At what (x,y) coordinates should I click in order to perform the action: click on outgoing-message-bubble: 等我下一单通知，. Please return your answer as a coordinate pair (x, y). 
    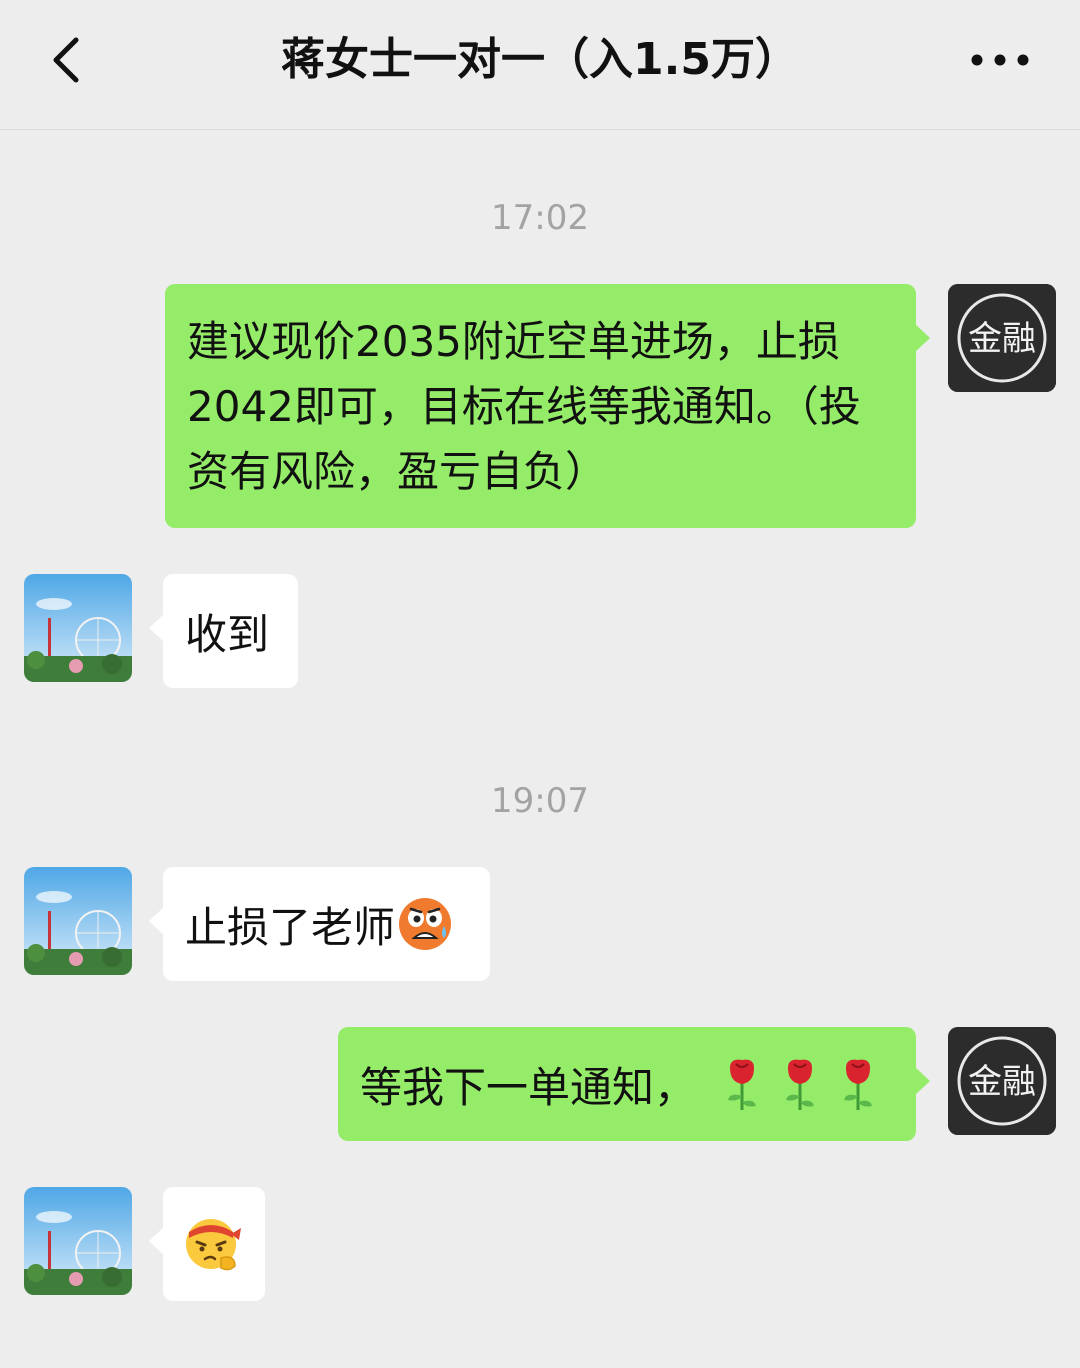
    Looking at the image, I should click on (634, 1084).